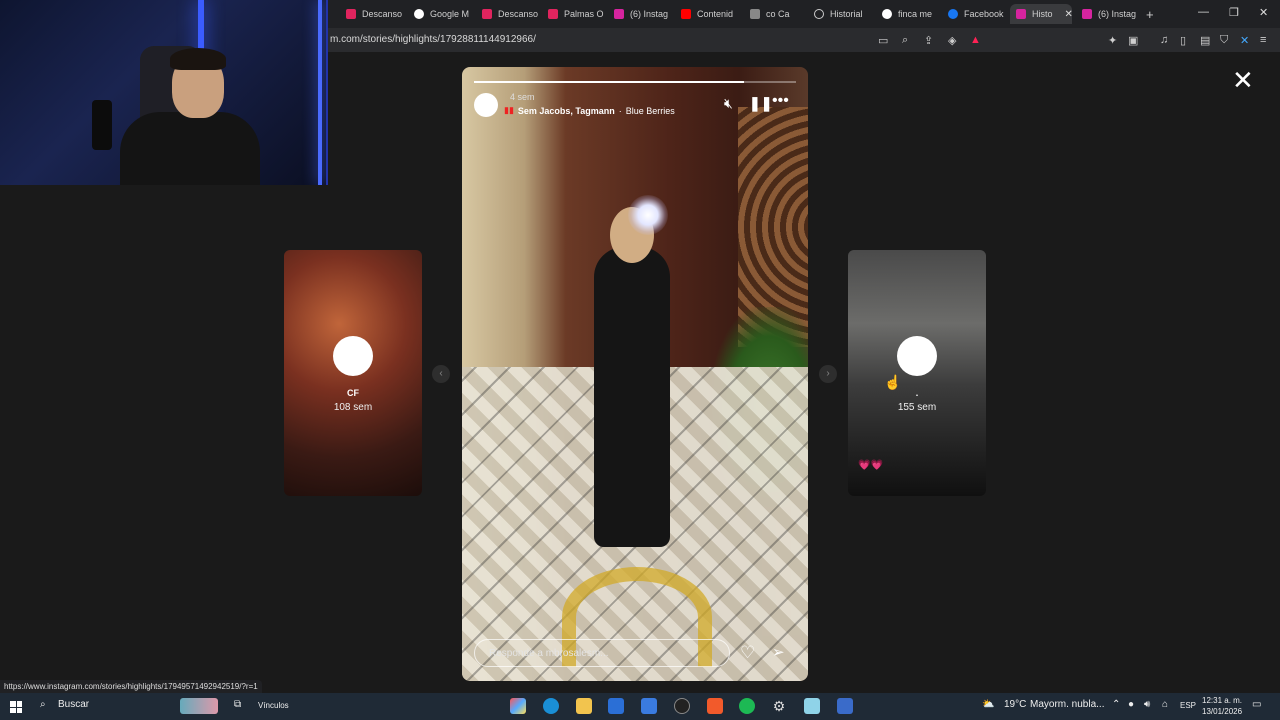 This screenshot has width=1280, height=720. Describe the element at coordinates (747, 653) in the screenshot. I see `heart-icon: ♡` at that location.